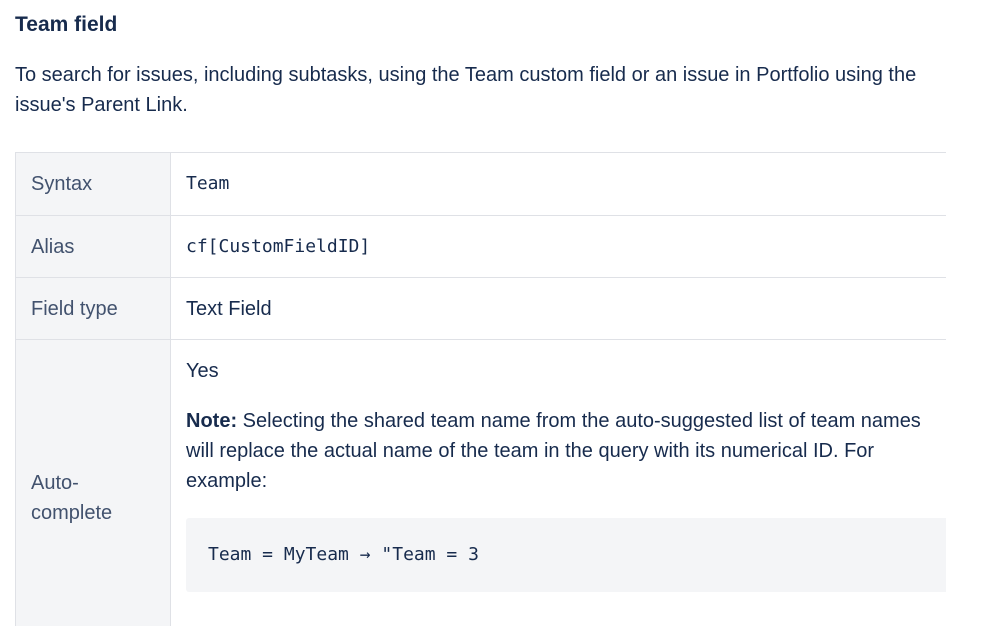 The image size is (998, 626). Describe the element at coordinates (558, 246) in the screenshot. I see `alias-value: cf[CustomFieldID]` at that location.